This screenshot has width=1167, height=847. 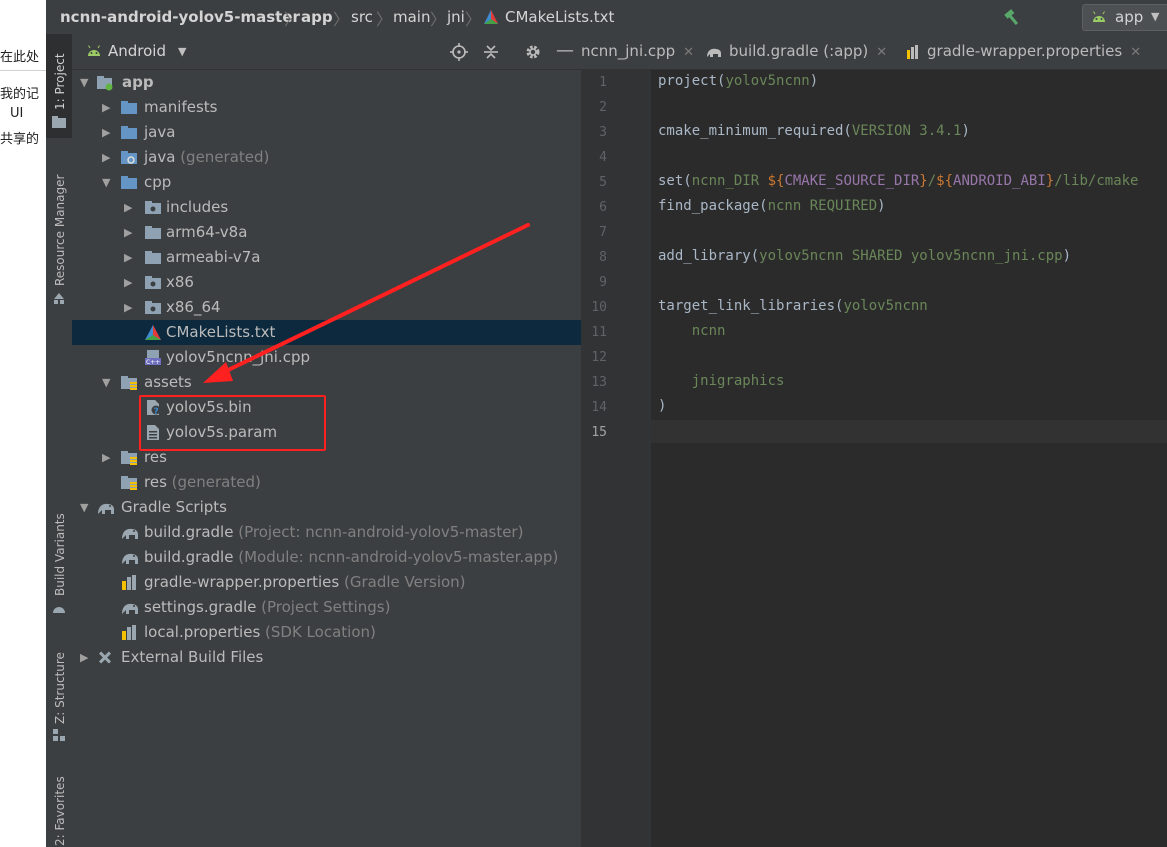 I want to click on tree-item-local-properties: local.properties (SDK Location), so click(x=326, y=632).